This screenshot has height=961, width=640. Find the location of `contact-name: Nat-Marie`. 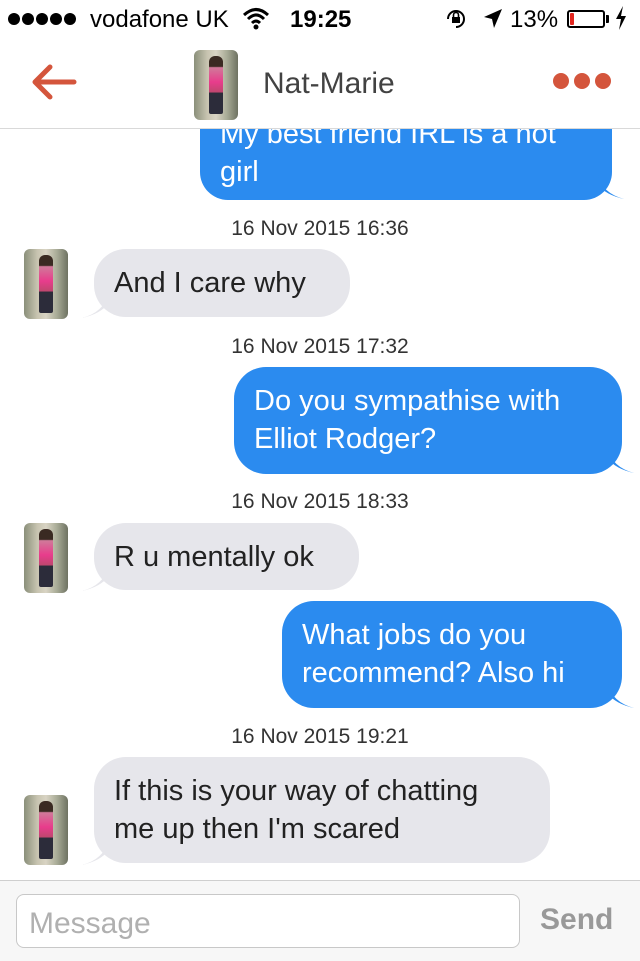

contact-name: Nat-Marie is located at coordinates (329, 84).